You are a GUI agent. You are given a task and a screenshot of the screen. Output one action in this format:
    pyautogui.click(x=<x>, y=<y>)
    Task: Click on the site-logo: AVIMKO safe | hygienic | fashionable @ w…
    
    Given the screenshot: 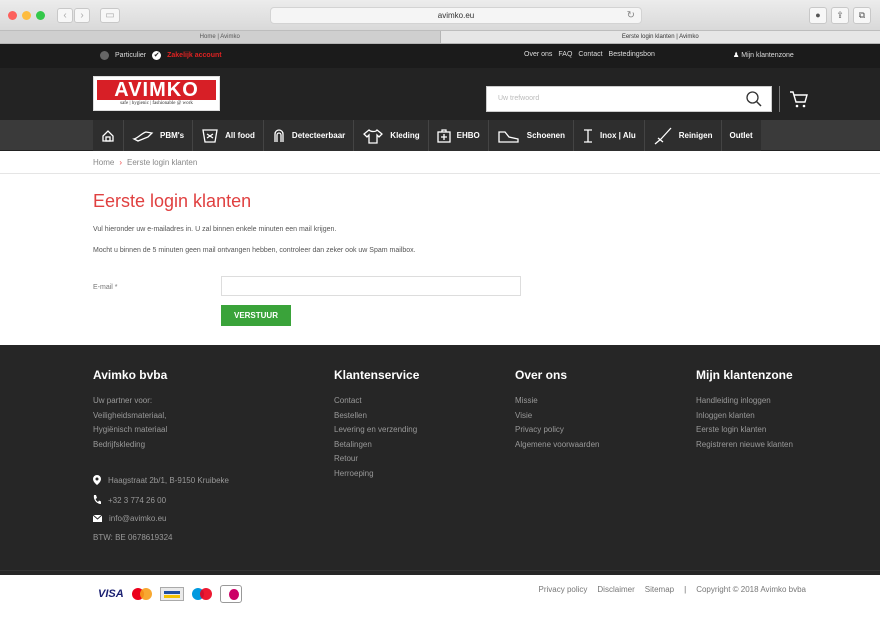 What is the action you would take?
    pyautogui.click(x=156, y=93)
    